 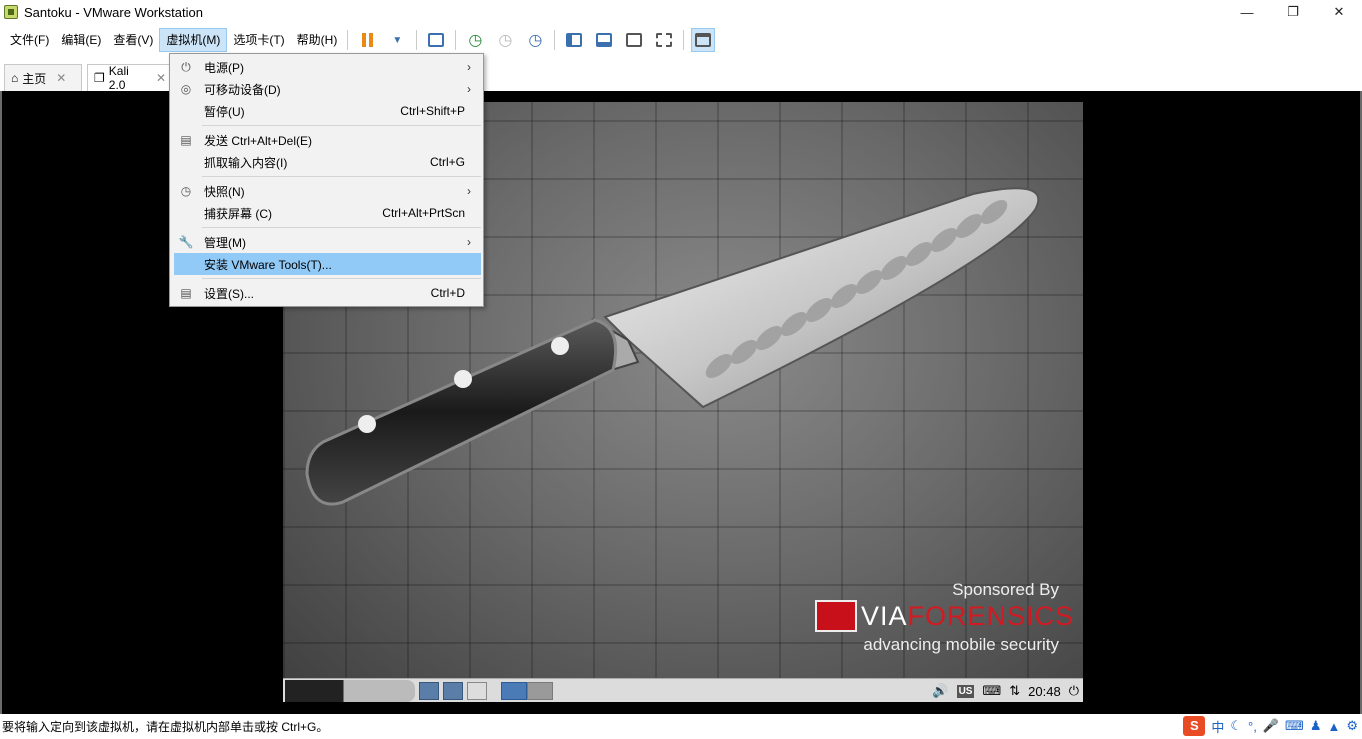 What do you see at coordinates (1271, 726) in the screenshot?
I see `microphone-icon: 🎤` at bounding box center [1271, 726].